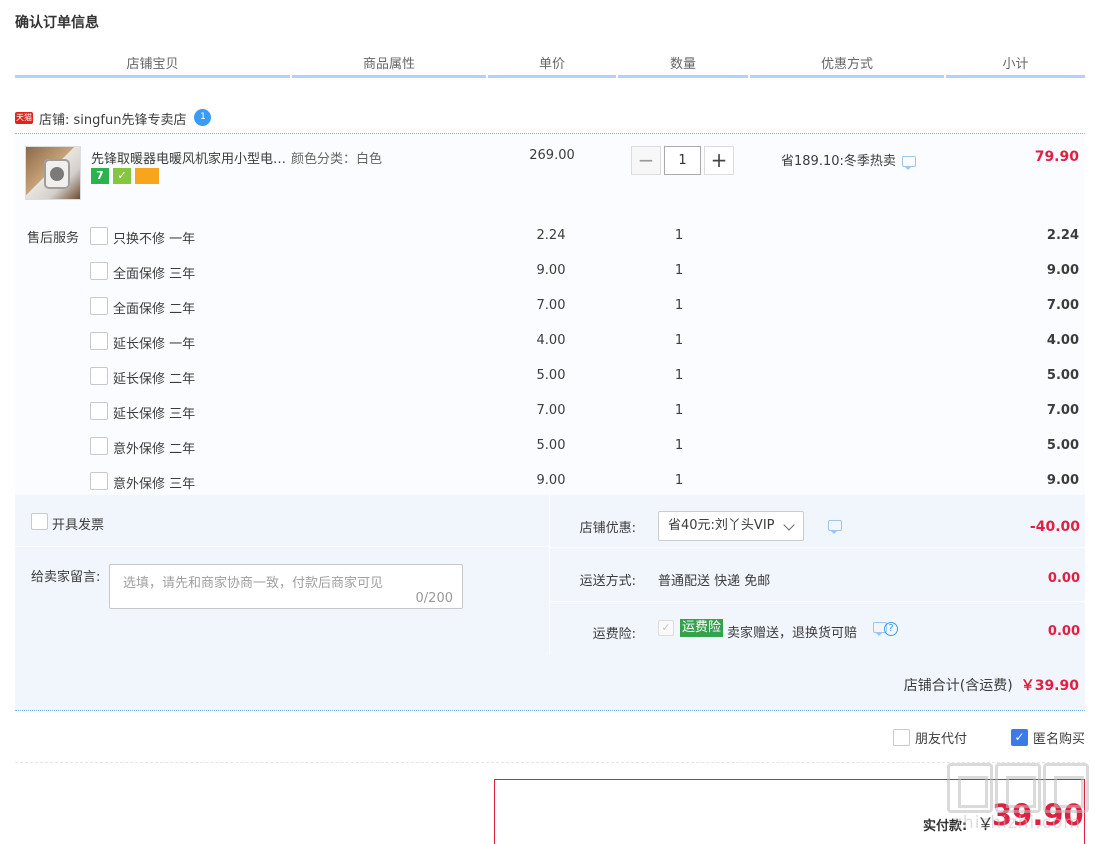 The width and height of the screenshot is (1100, 844). What do you see at coordinates (57, 23) in the screenshot?
I see `page-title: 确认订单信息` at bounding box center [57, 23].